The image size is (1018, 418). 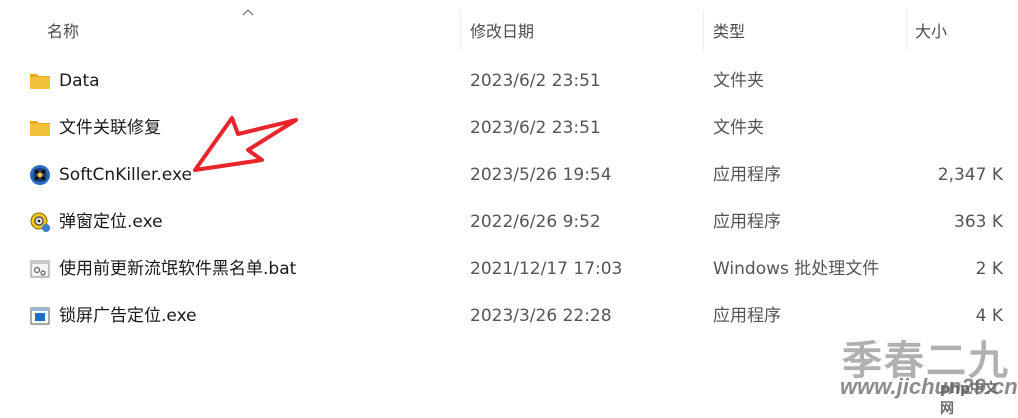 What do you see at coordinates (970, 175) in the screenshot?
I see `file-size: 2,347 K` at bounding box center [970, 175].